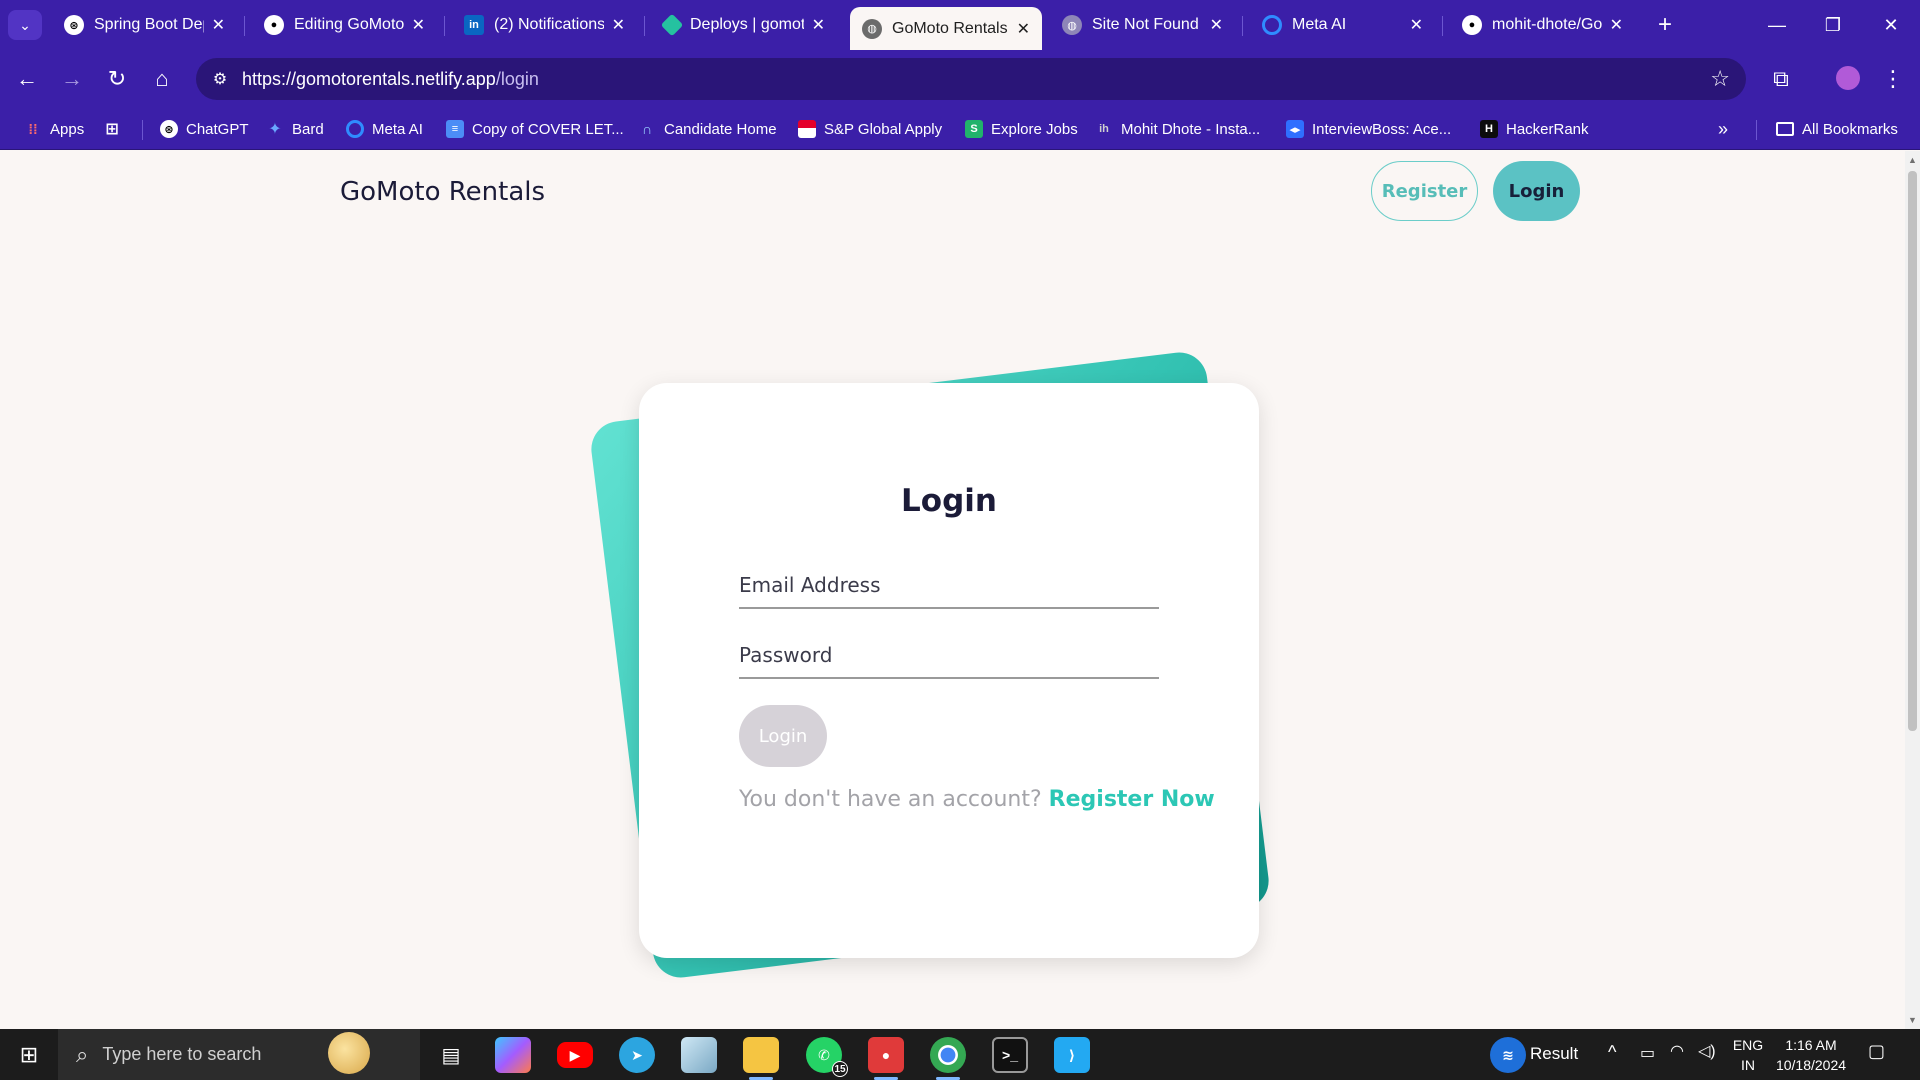  I want to click on bookmark-label: Apps, so click(67, 129).